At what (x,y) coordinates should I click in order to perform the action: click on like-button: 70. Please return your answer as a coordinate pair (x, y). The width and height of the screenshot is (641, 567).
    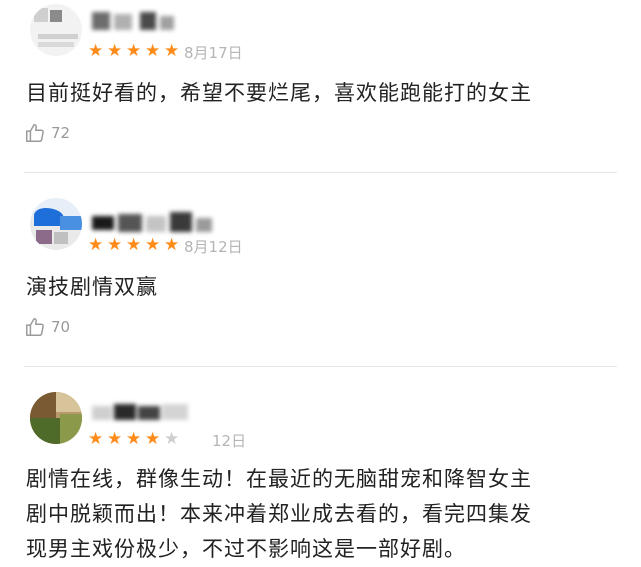
    Looking at the image, I should click on (47, 327).